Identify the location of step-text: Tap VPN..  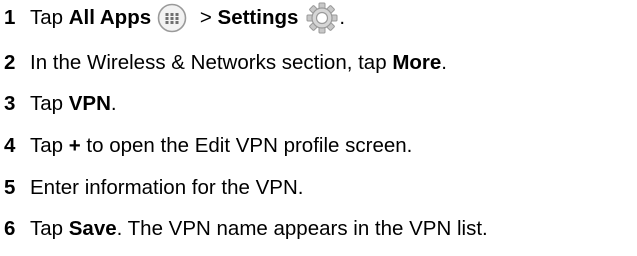
(73, 103).